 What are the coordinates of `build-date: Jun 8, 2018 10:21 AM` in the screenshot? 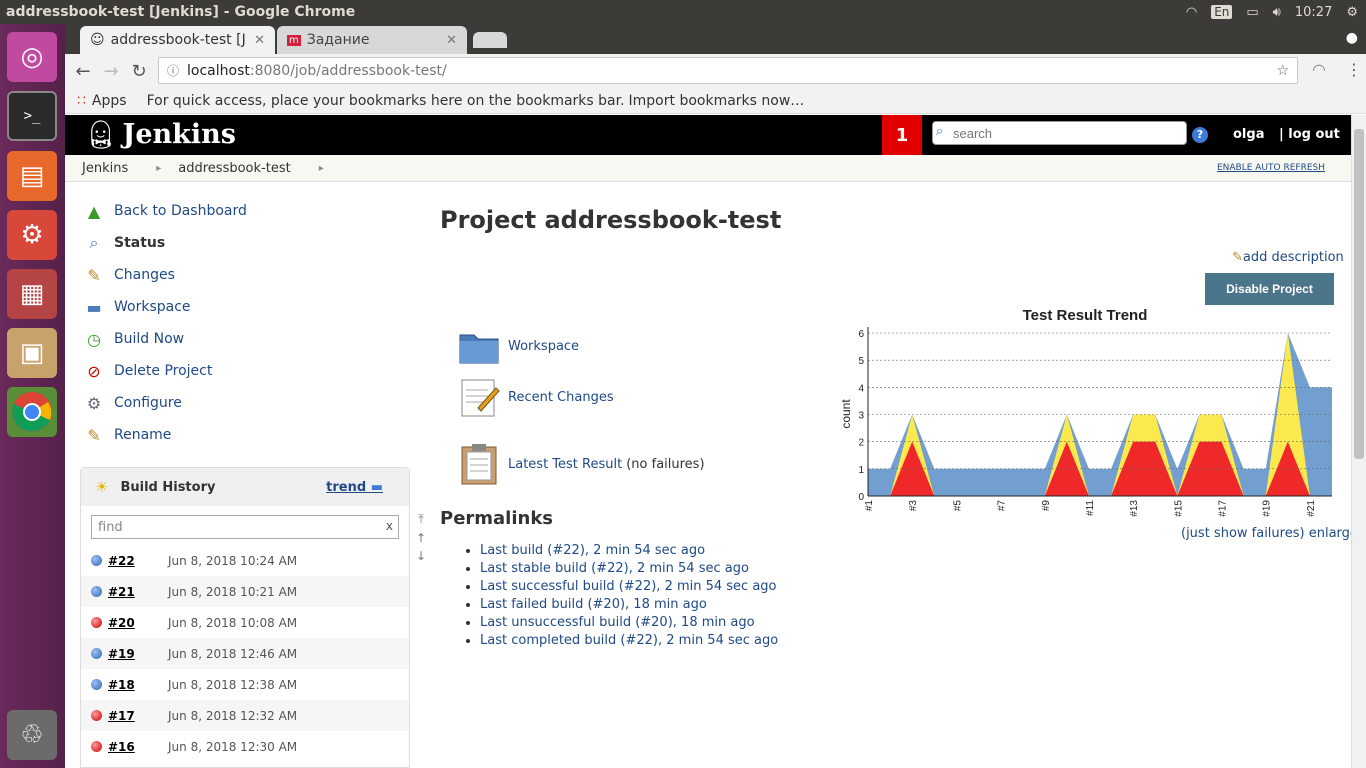 It's located at (232, 592).